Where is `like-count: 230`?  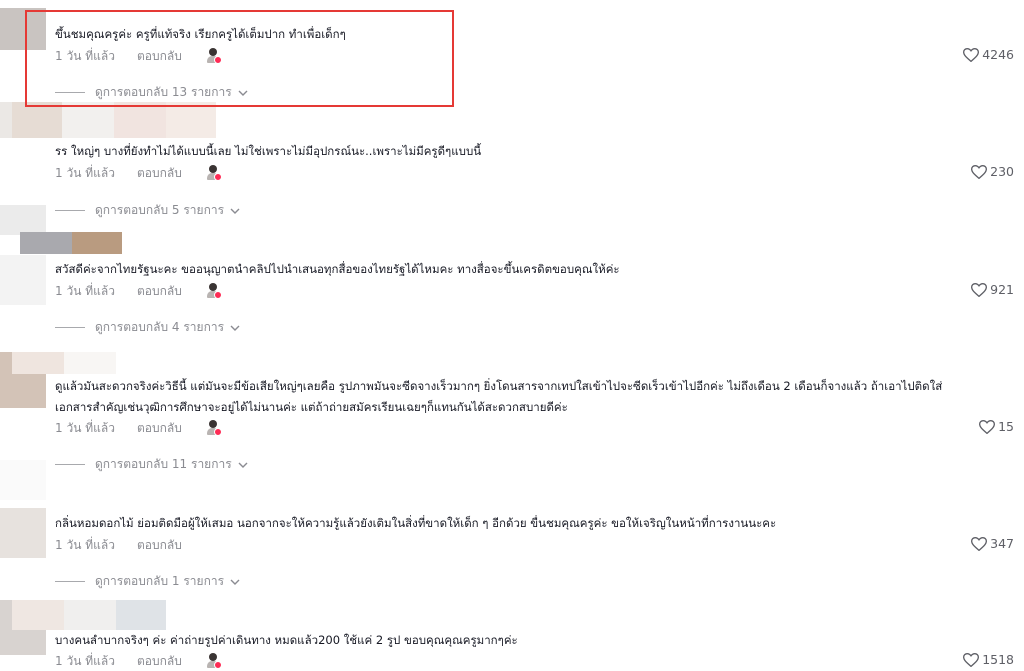
like-count: 230 is located at coordinates (1002, 171).